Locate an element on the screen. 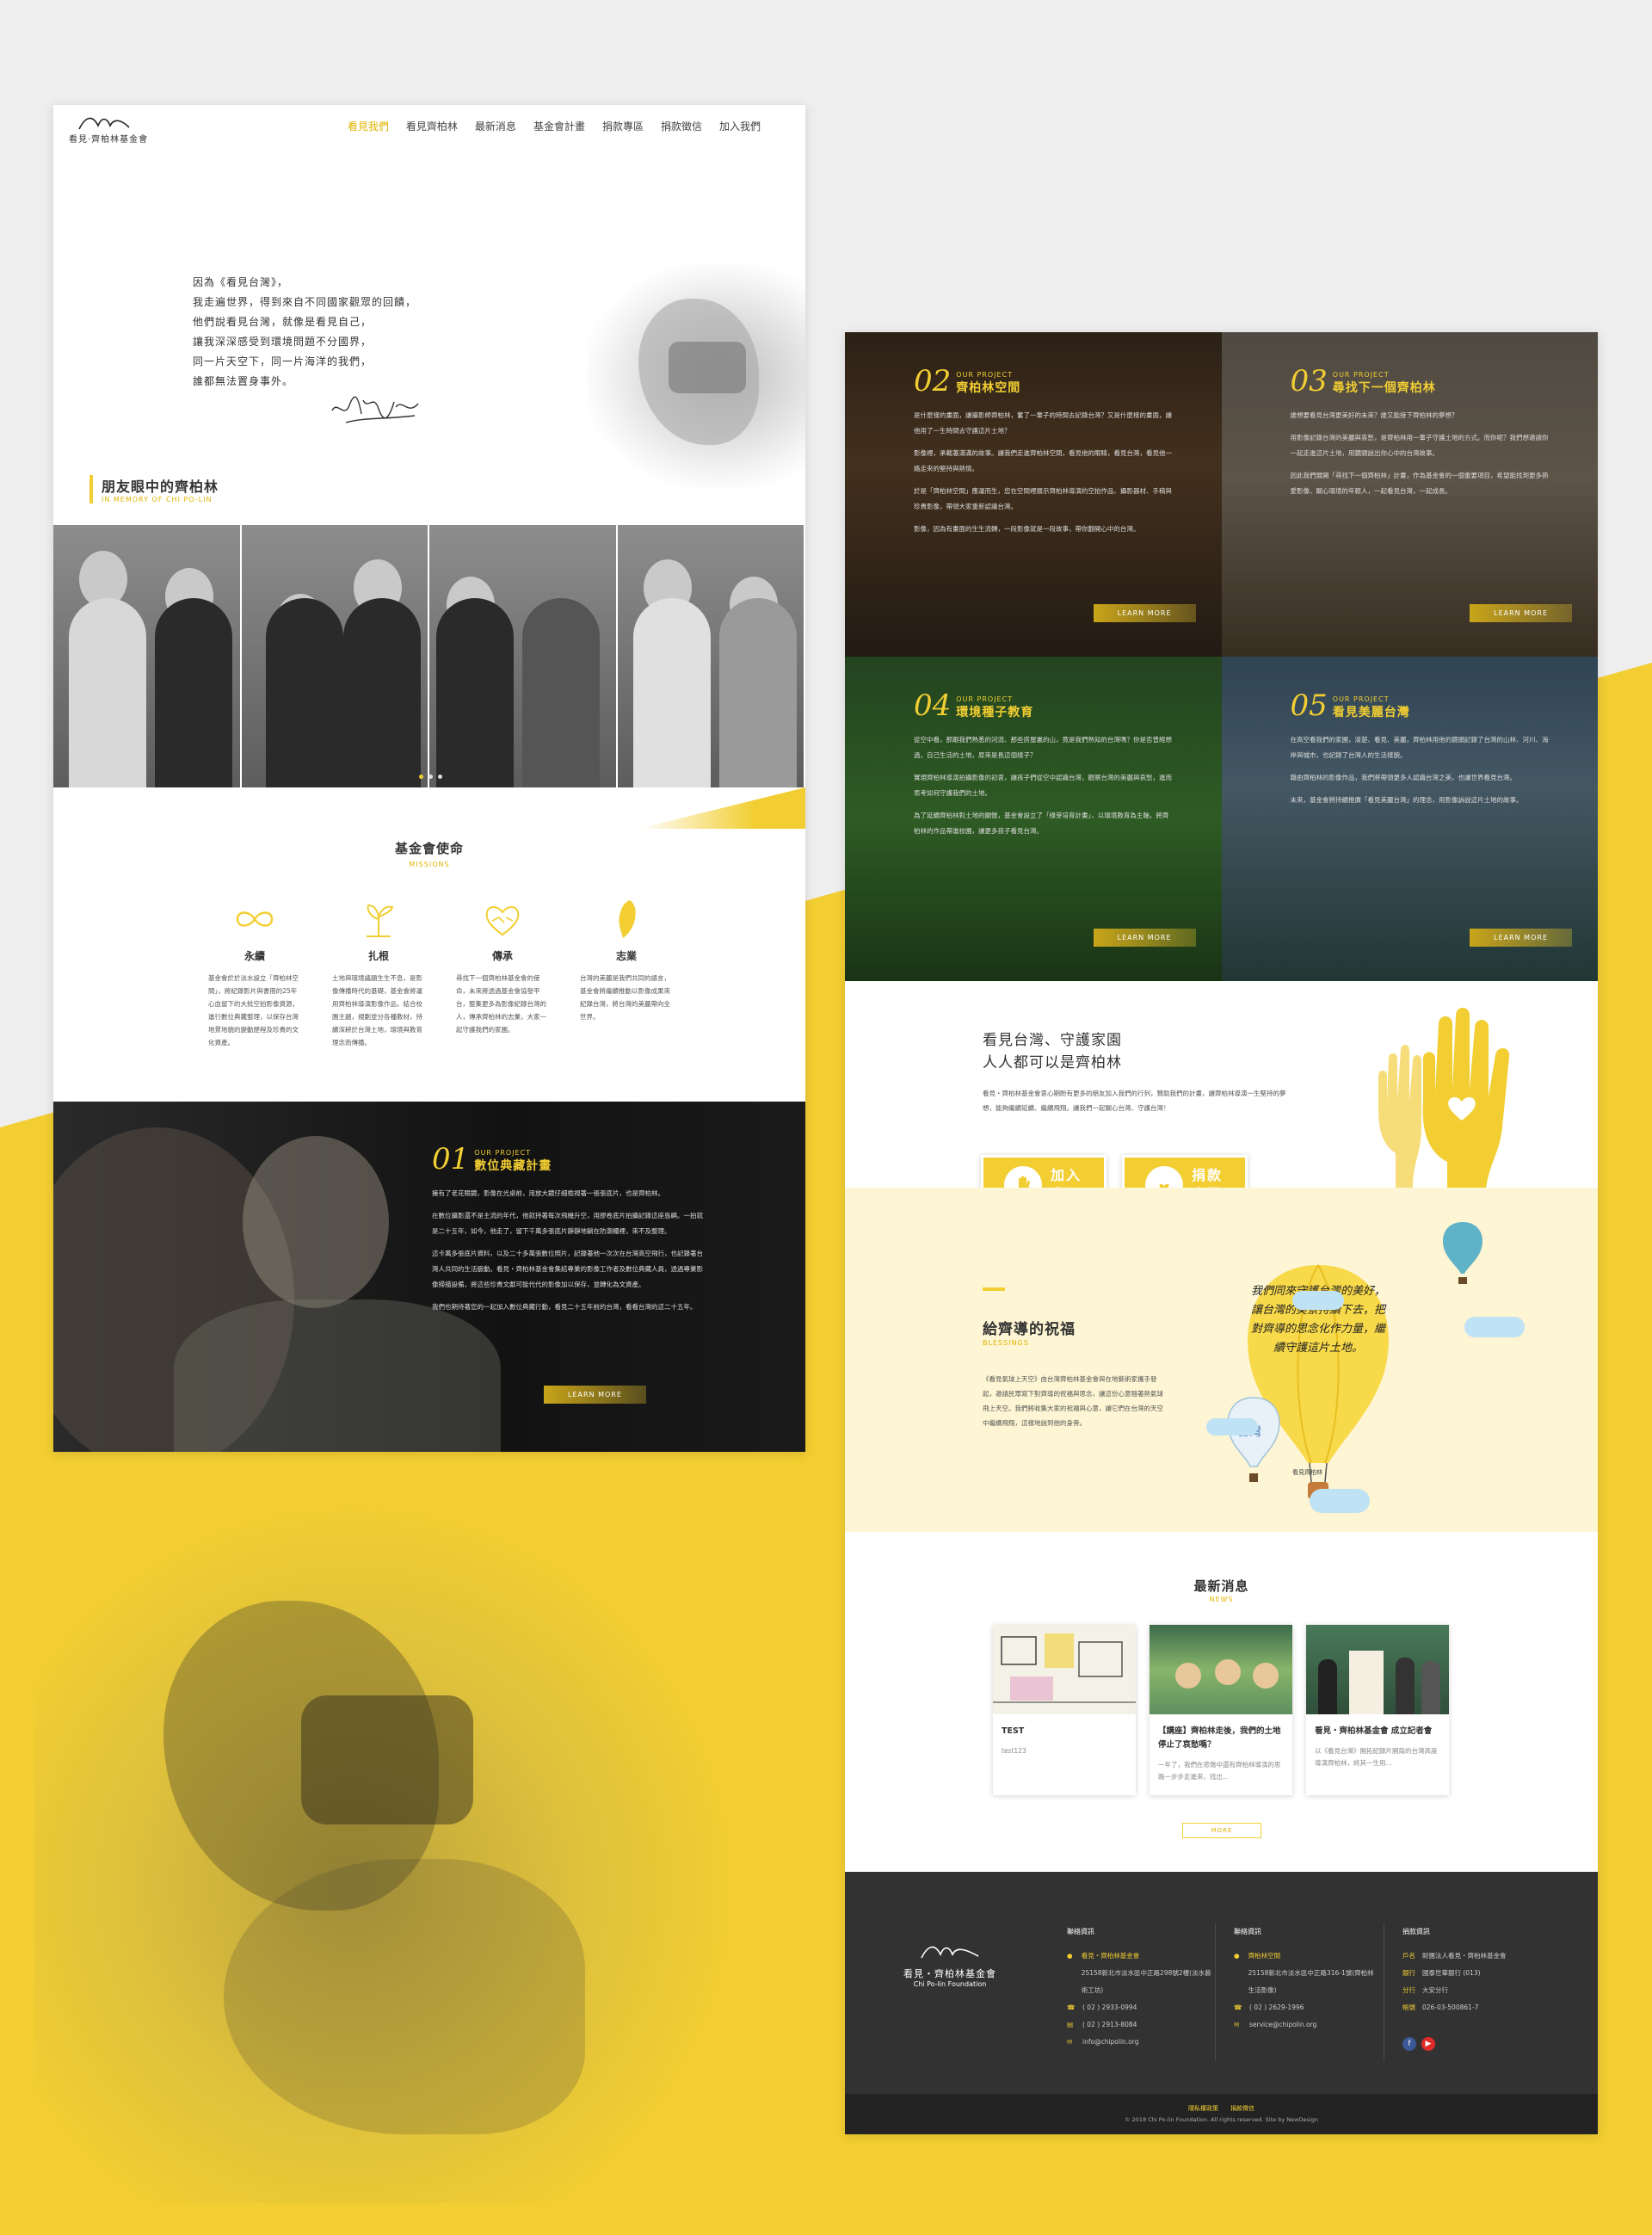 The image size is (1652, 2235). small-white-balloon-icon: 台灣 is located at coordinates (1253, 1440).